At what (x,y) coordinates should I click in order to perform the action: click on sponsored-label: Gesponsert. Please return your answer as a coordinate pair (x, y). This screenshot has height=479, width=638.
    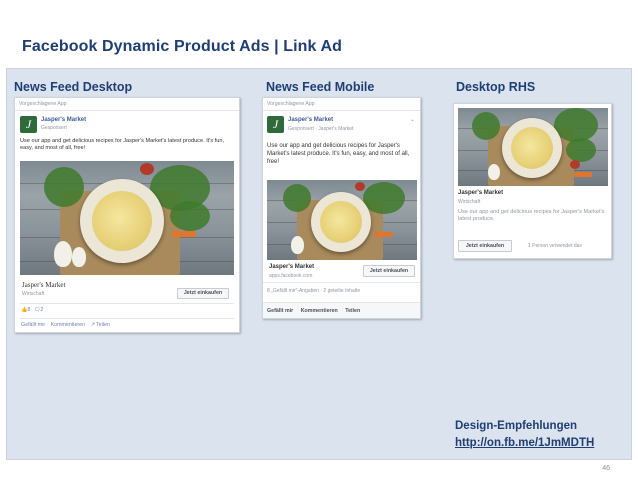
    Looking at the image, I should click on (54, 128).